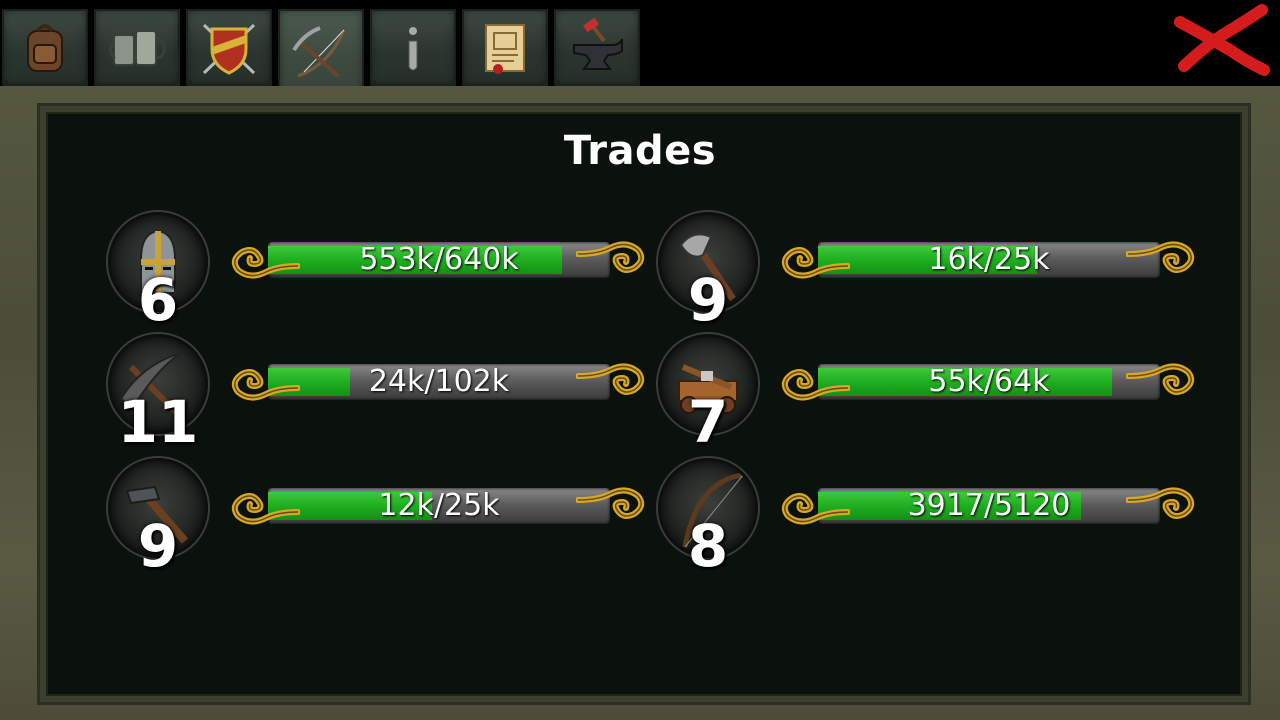  What do you see at coordinates (708, 546) in the screenshot?
I see `trade-level: 8` at bounding box center [708, 546].